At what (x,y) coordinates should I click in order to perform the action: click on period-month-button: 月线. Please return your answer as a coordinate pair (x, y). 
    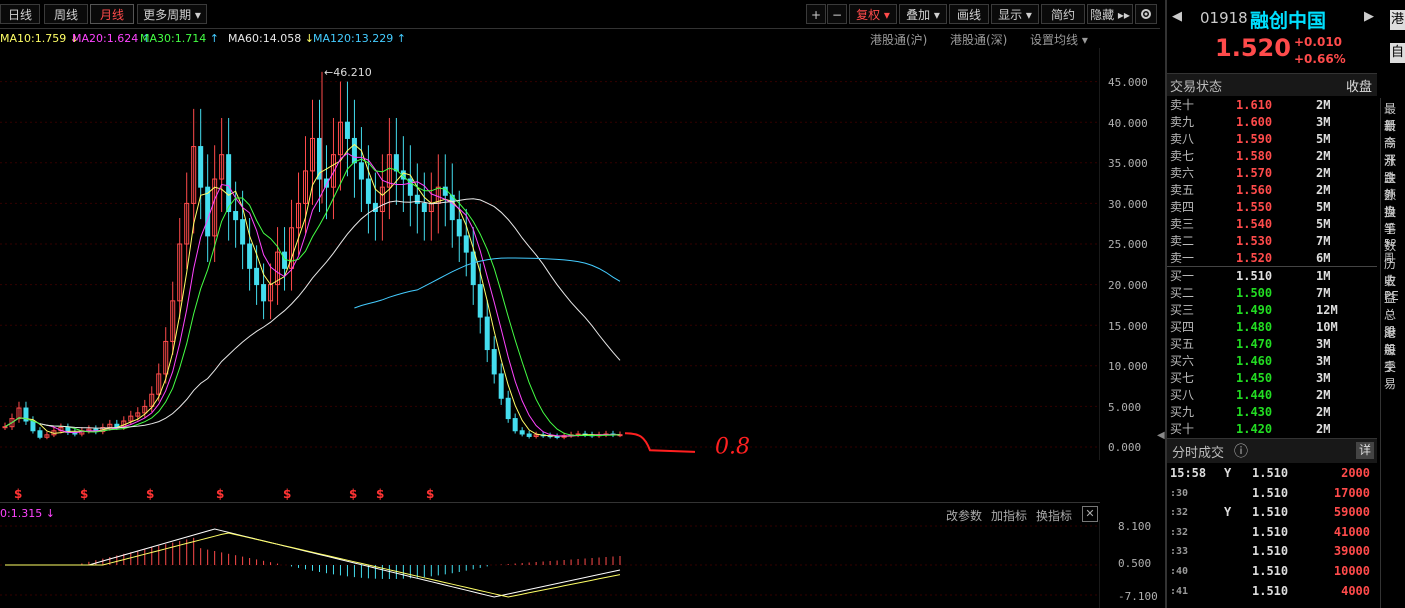
    Looking at the image, I should click on (112, 14).